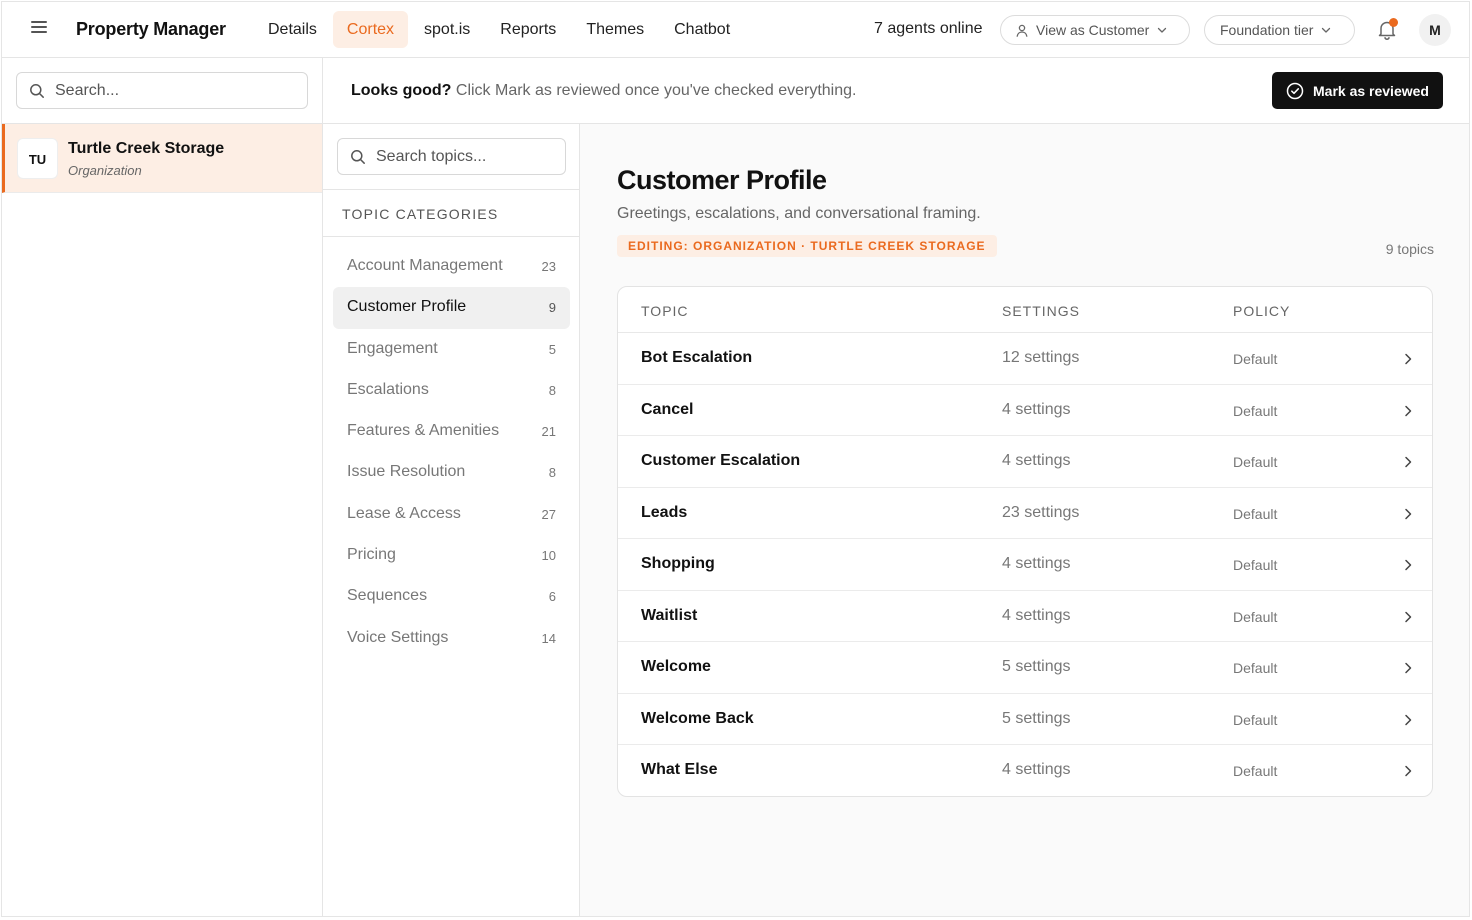  What do you see at coordinates (669, 615) in the screenshot?
I see `topic-name: Waitlist` at bounding box center [669, 615].